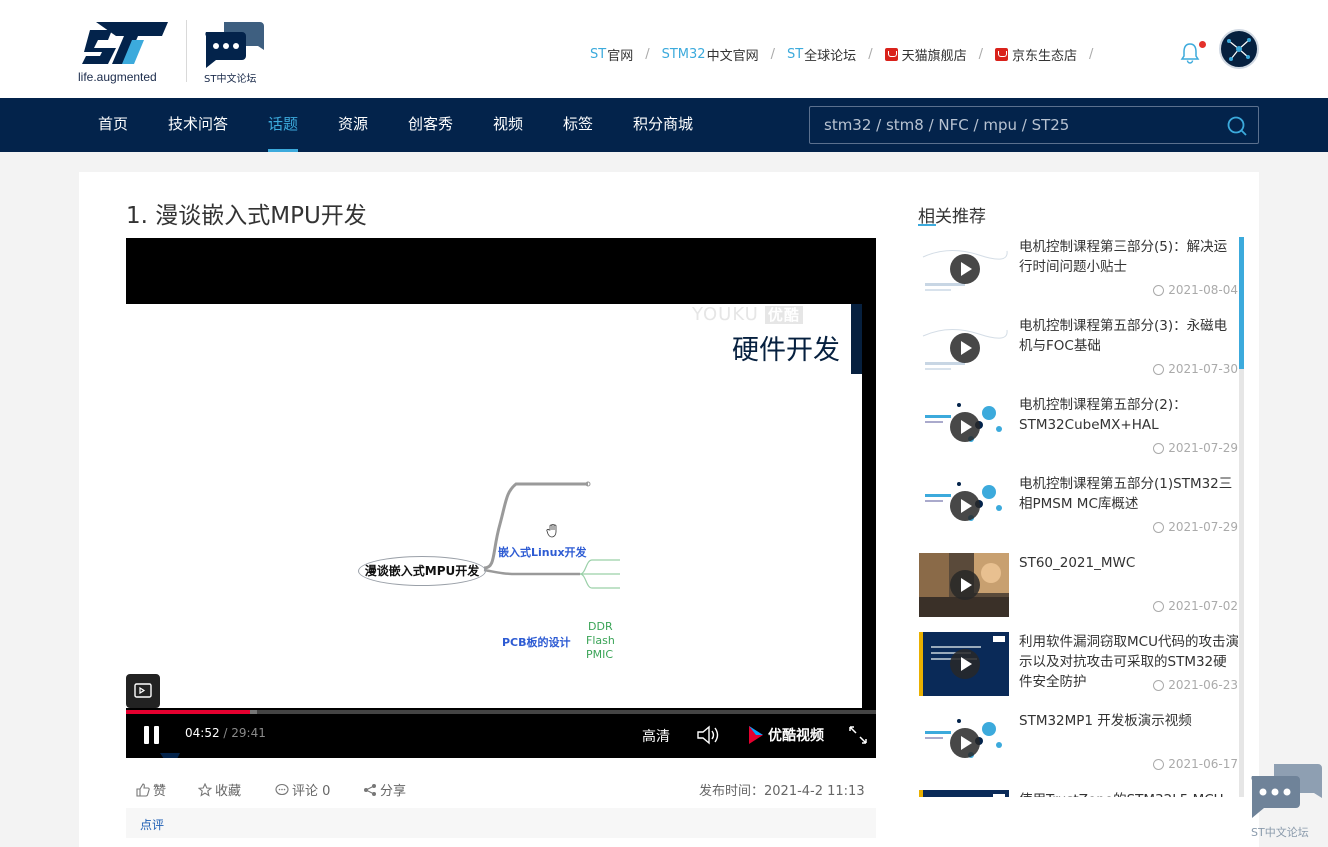 The width and height of the screenshot is (1328, 847). Describe the element at coordinates (551, 531) in the screenshot. I see `cursor-hand-icon` at that location.